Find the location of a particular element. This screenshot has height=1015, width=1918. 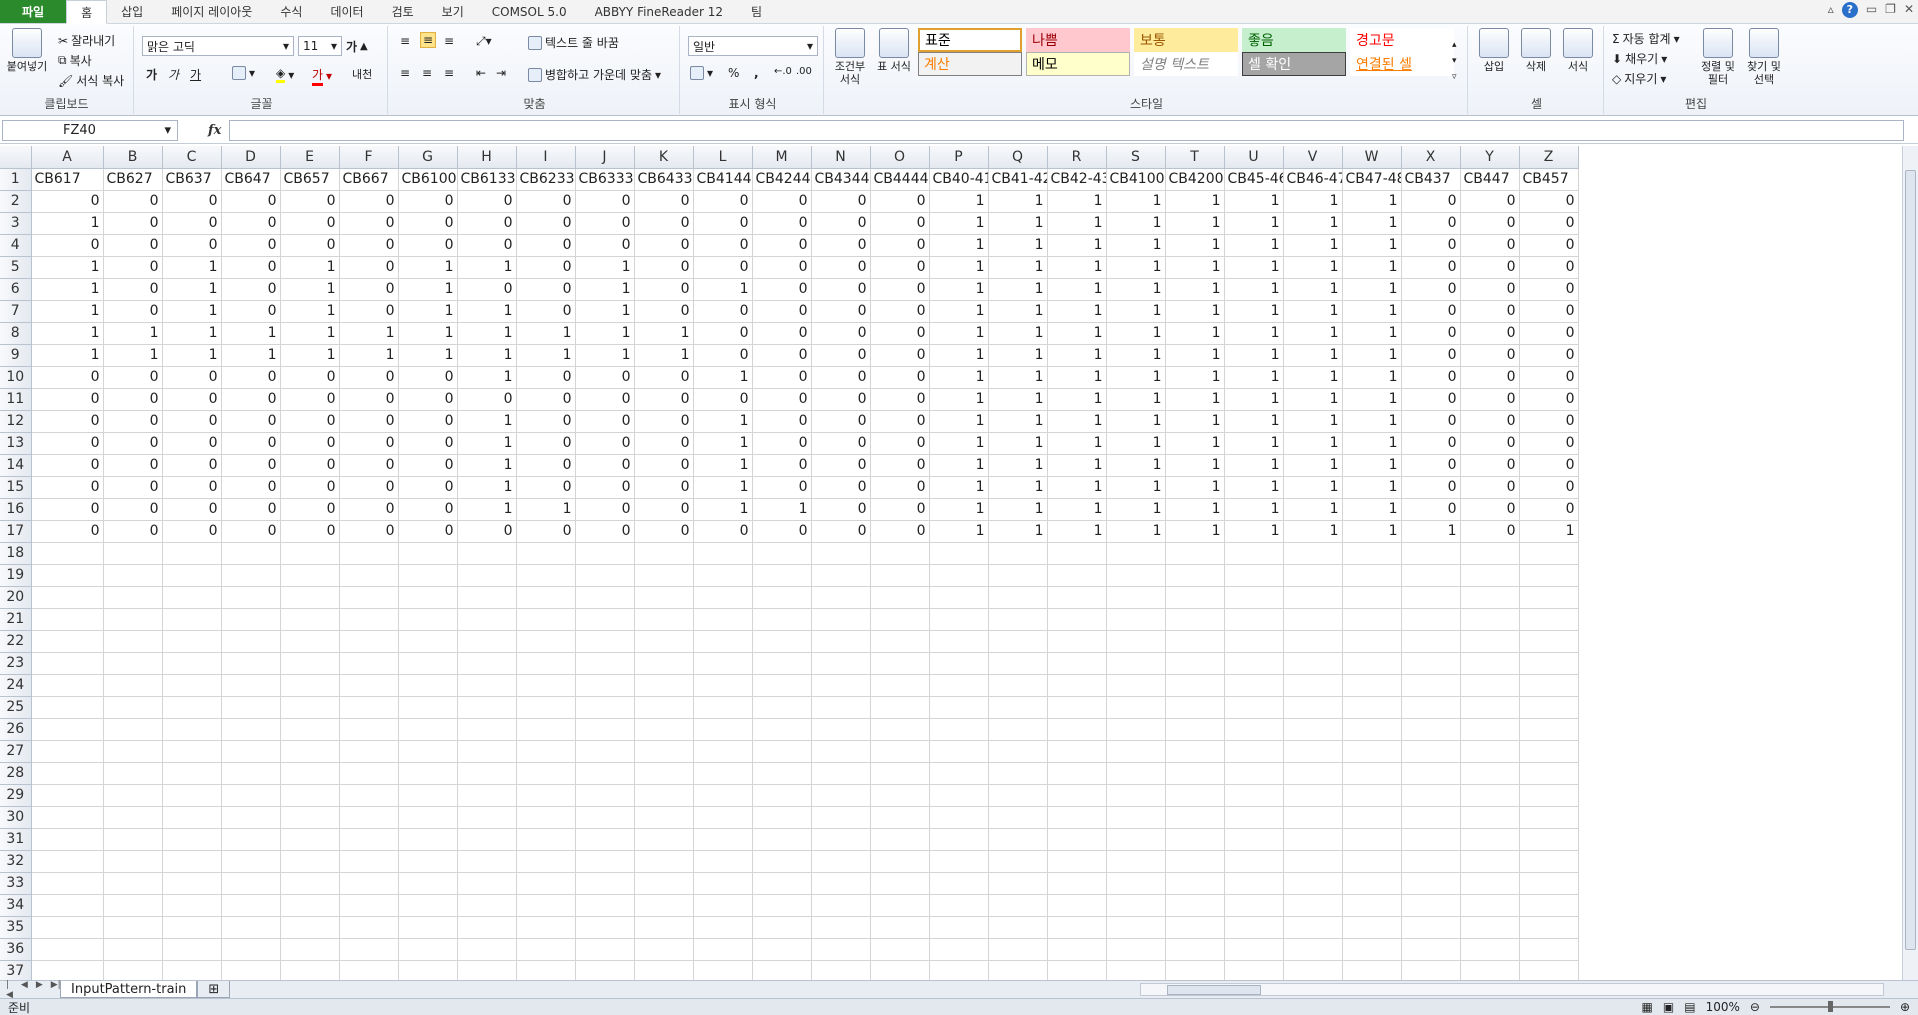

row-header: 5 is located at coordinates (16, 267).